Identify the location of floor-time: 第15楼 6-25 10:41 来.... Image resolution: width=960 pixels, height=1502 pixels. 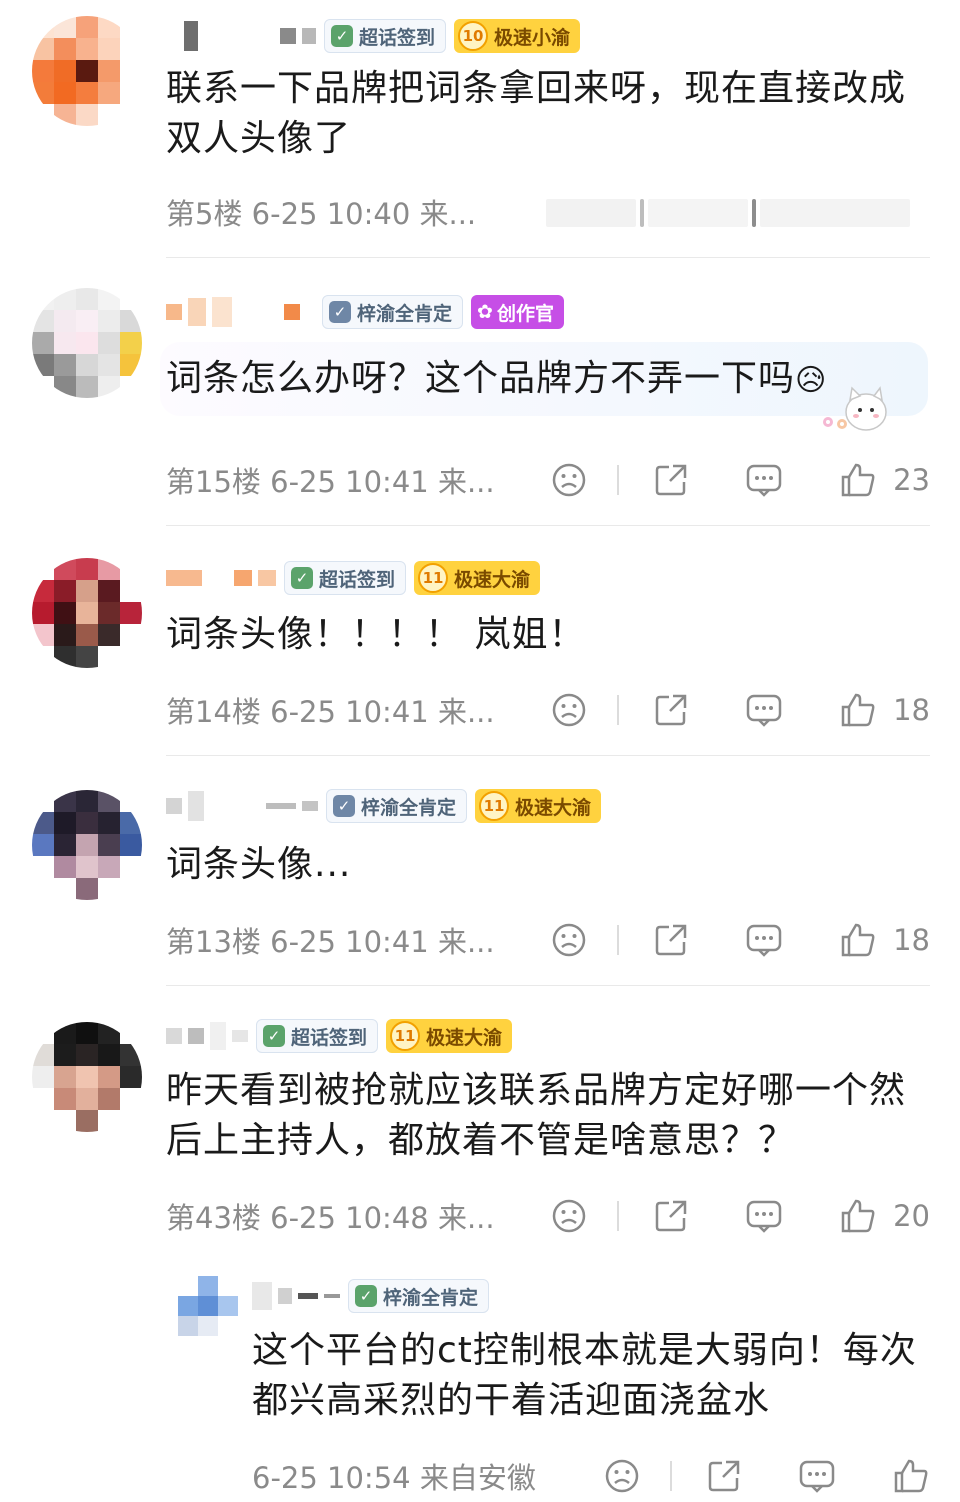
(330, 482).